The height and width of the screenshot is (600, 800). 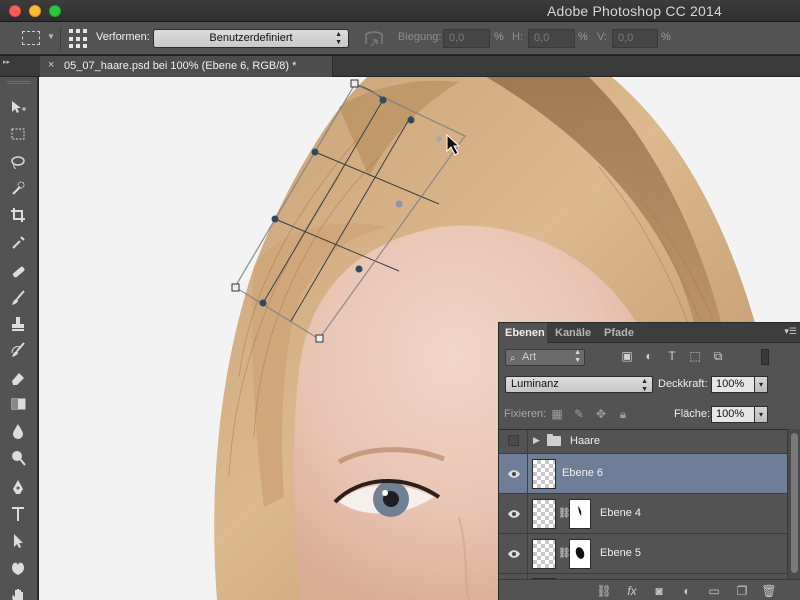 What do you see at coordinates (765, 357) in the screenshot?
I see `filter-toggle-switch` at bounding box center [765, 357].